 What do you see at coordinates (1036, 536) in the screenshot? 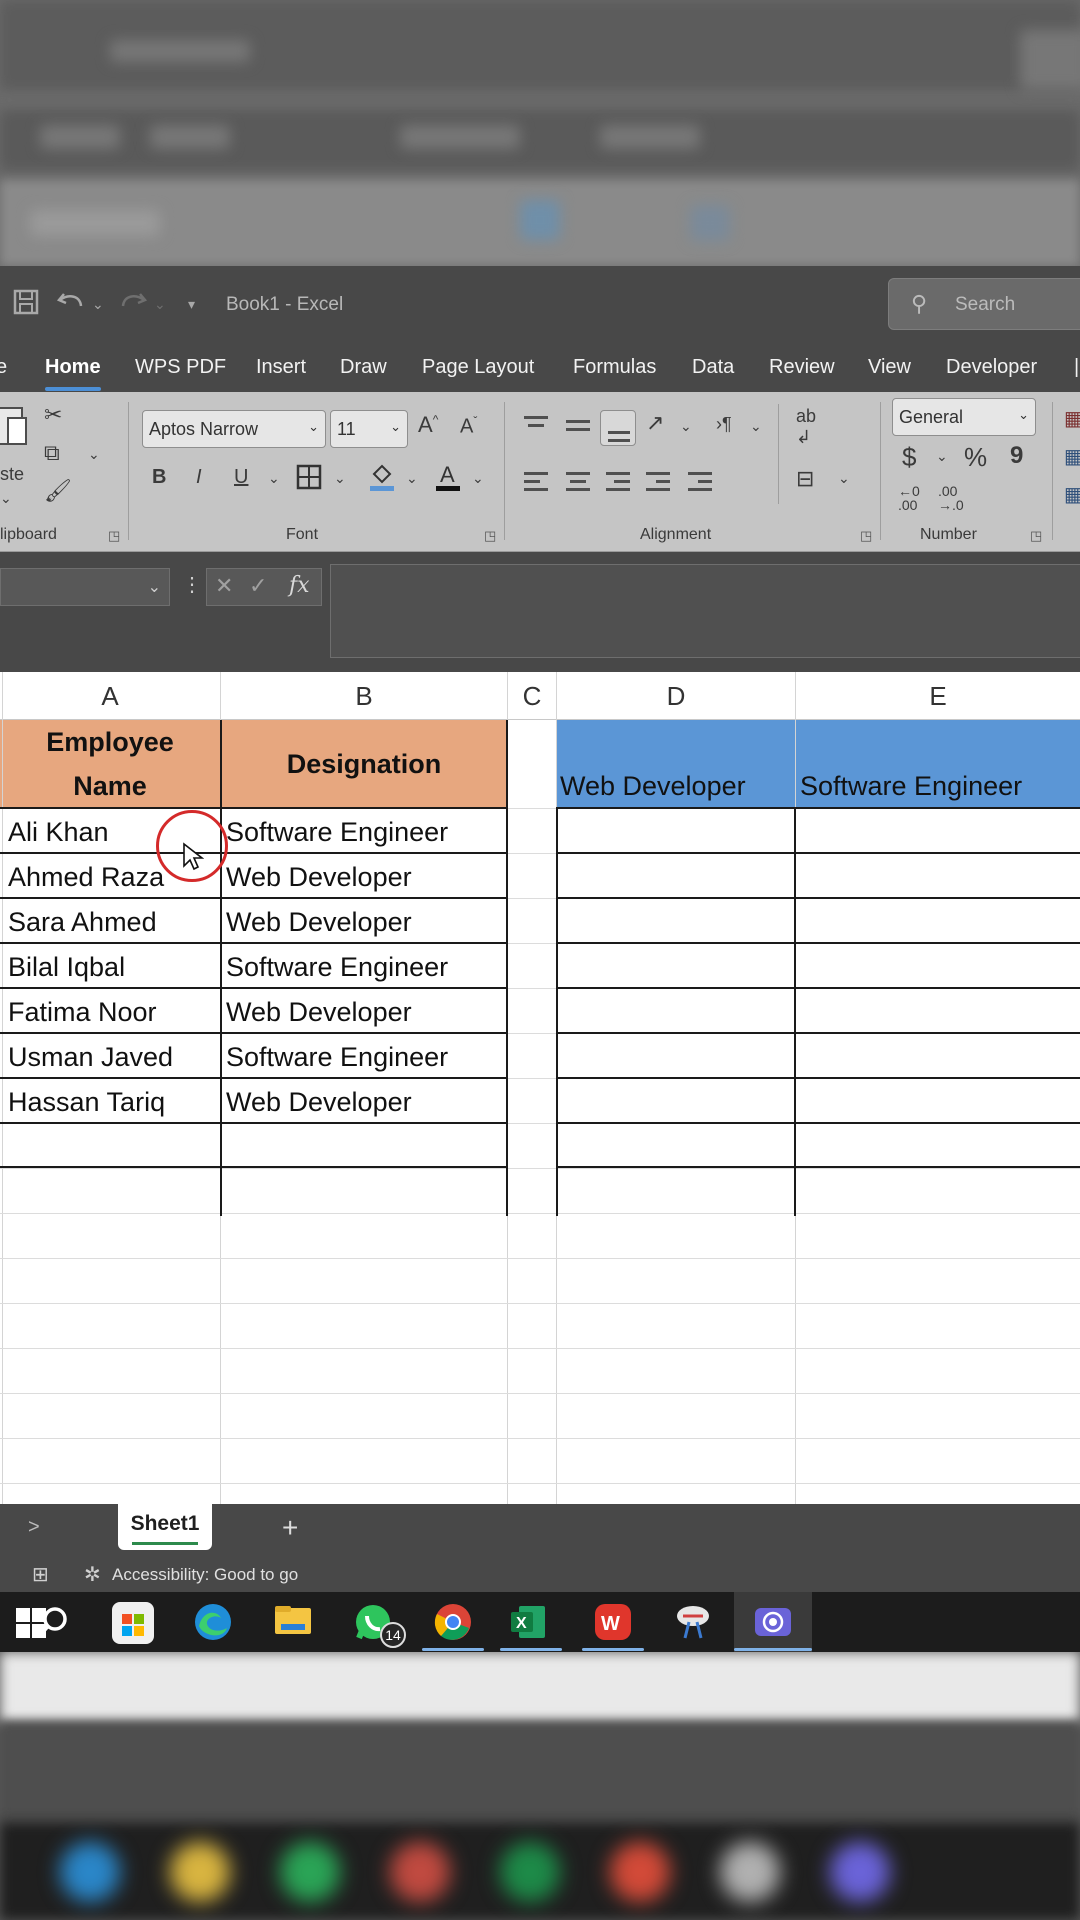
I see `number-launcher-icon: ◳` at bounding box center [1036, 536].